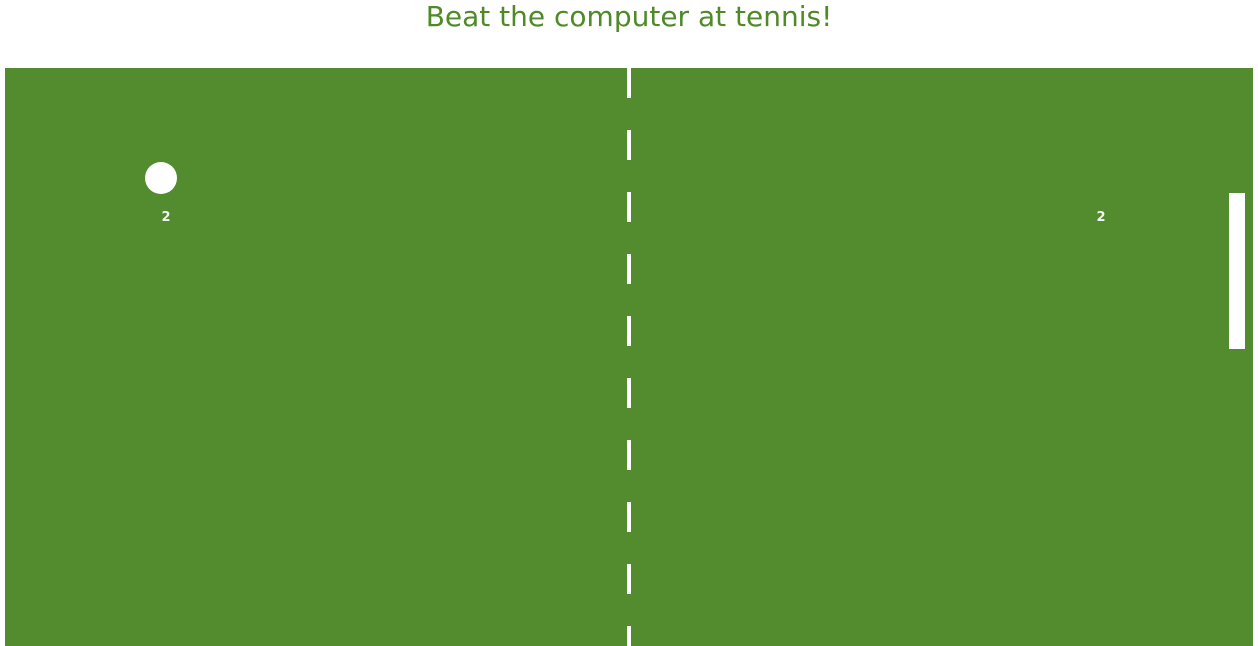 This screenshot has height=646, width=1258. I want to click on player-score: 2, so click(166, 217).